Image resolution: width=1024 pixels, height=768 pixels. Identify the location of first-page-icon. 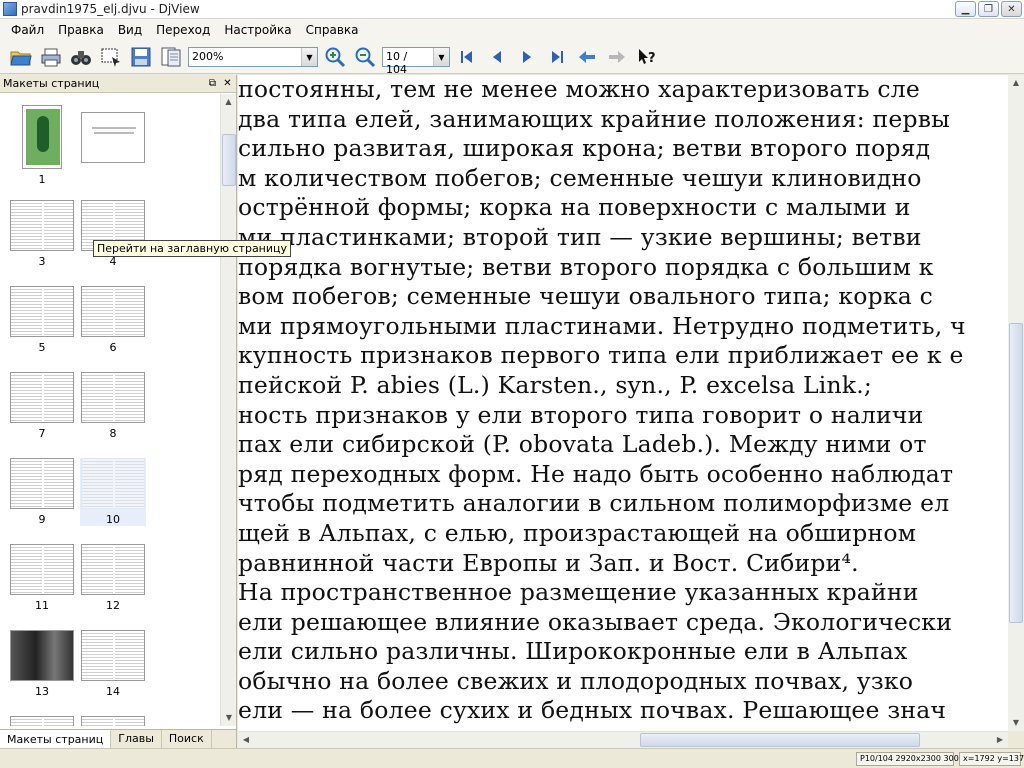
(467, 57).